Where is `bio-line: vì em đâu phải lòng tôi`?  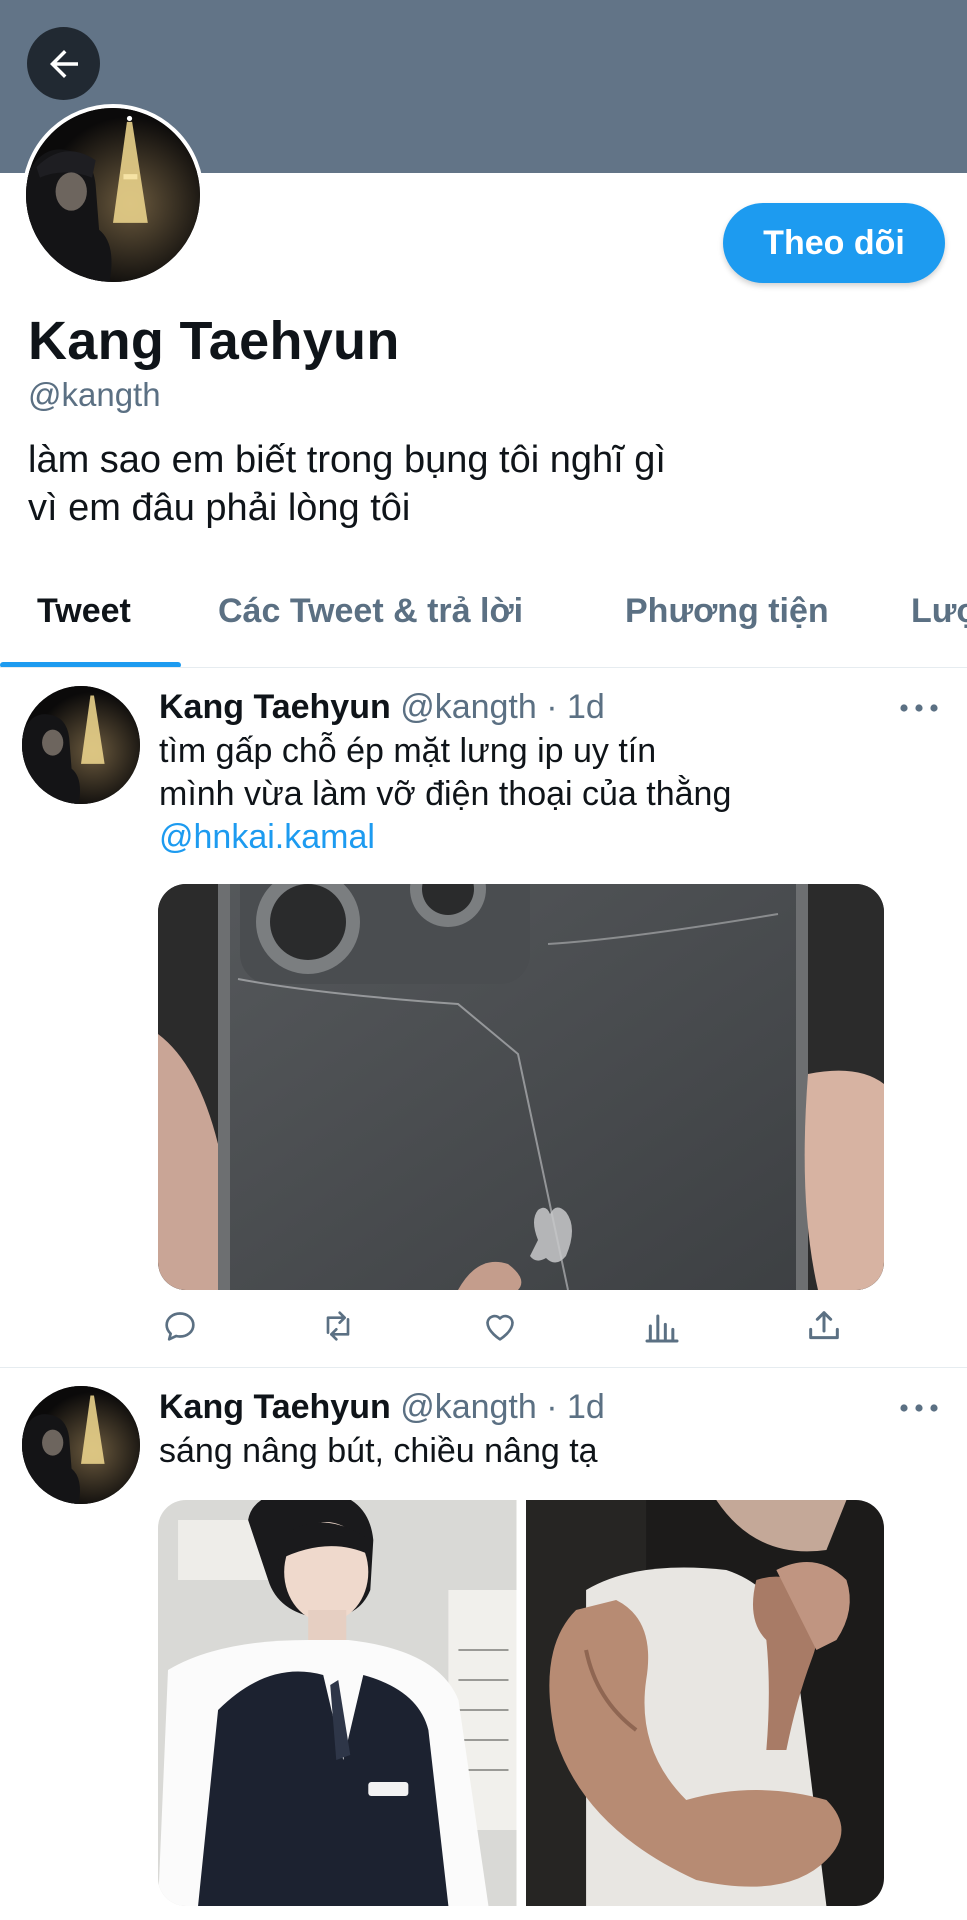
bio-line: vì em đâu phải lòng tôi is located at coordinates (219, 508).